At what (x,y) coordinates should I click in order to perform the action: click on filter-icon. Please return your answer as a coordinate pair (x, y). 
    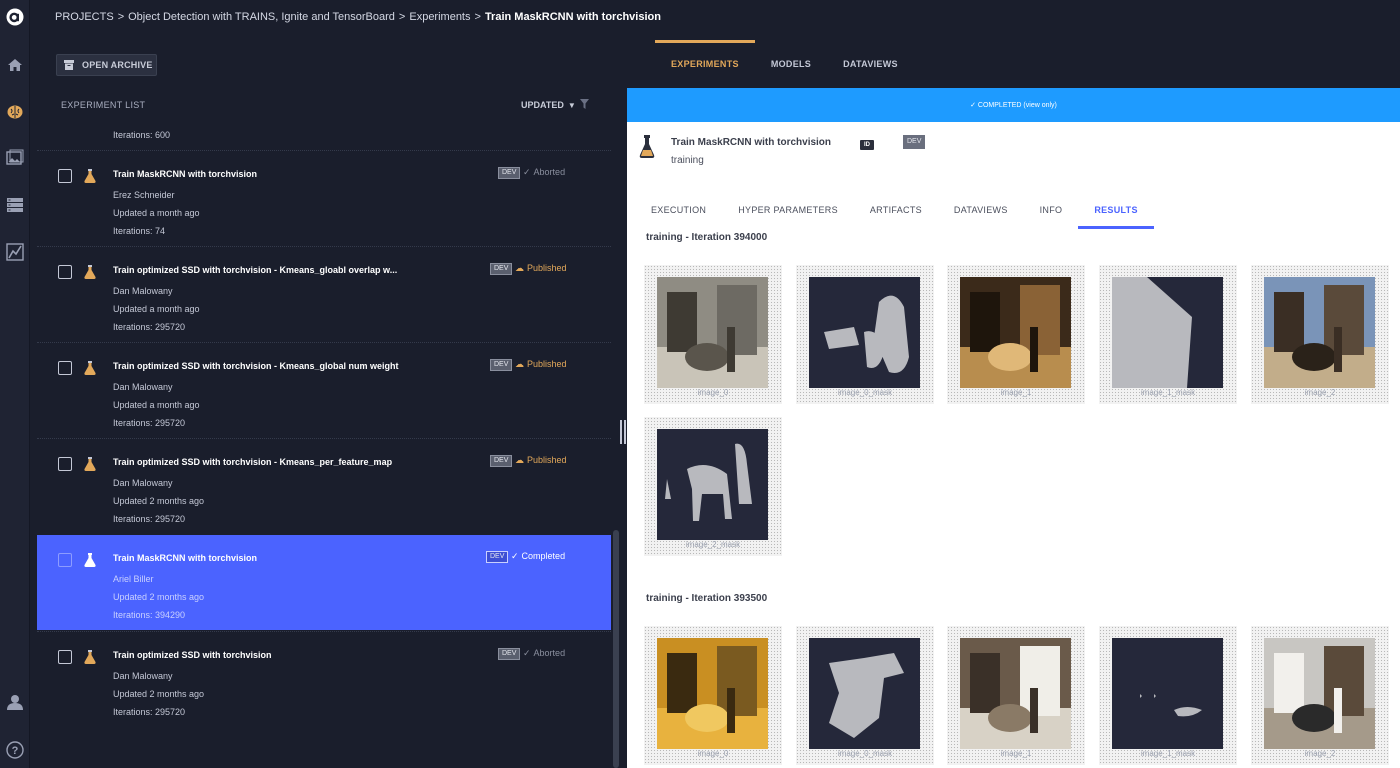
    Looking at the image, I should click on (584, 104).